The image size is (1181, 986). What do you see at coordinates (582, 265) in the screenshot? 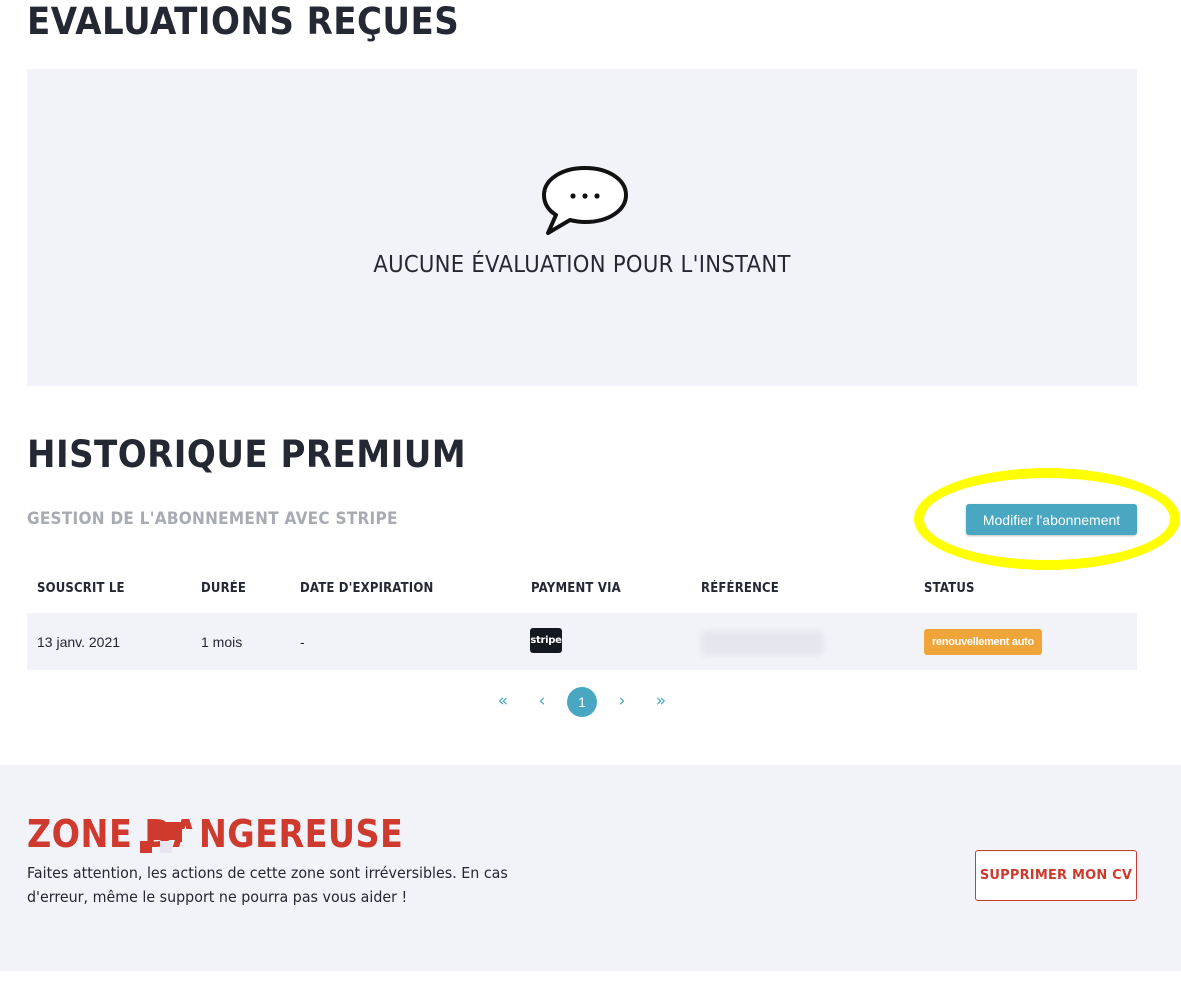
I see `empty-reviews-message: AUCUNE ÉVALUATION POUR L'INSTANT` at bounding box center [582, 265].